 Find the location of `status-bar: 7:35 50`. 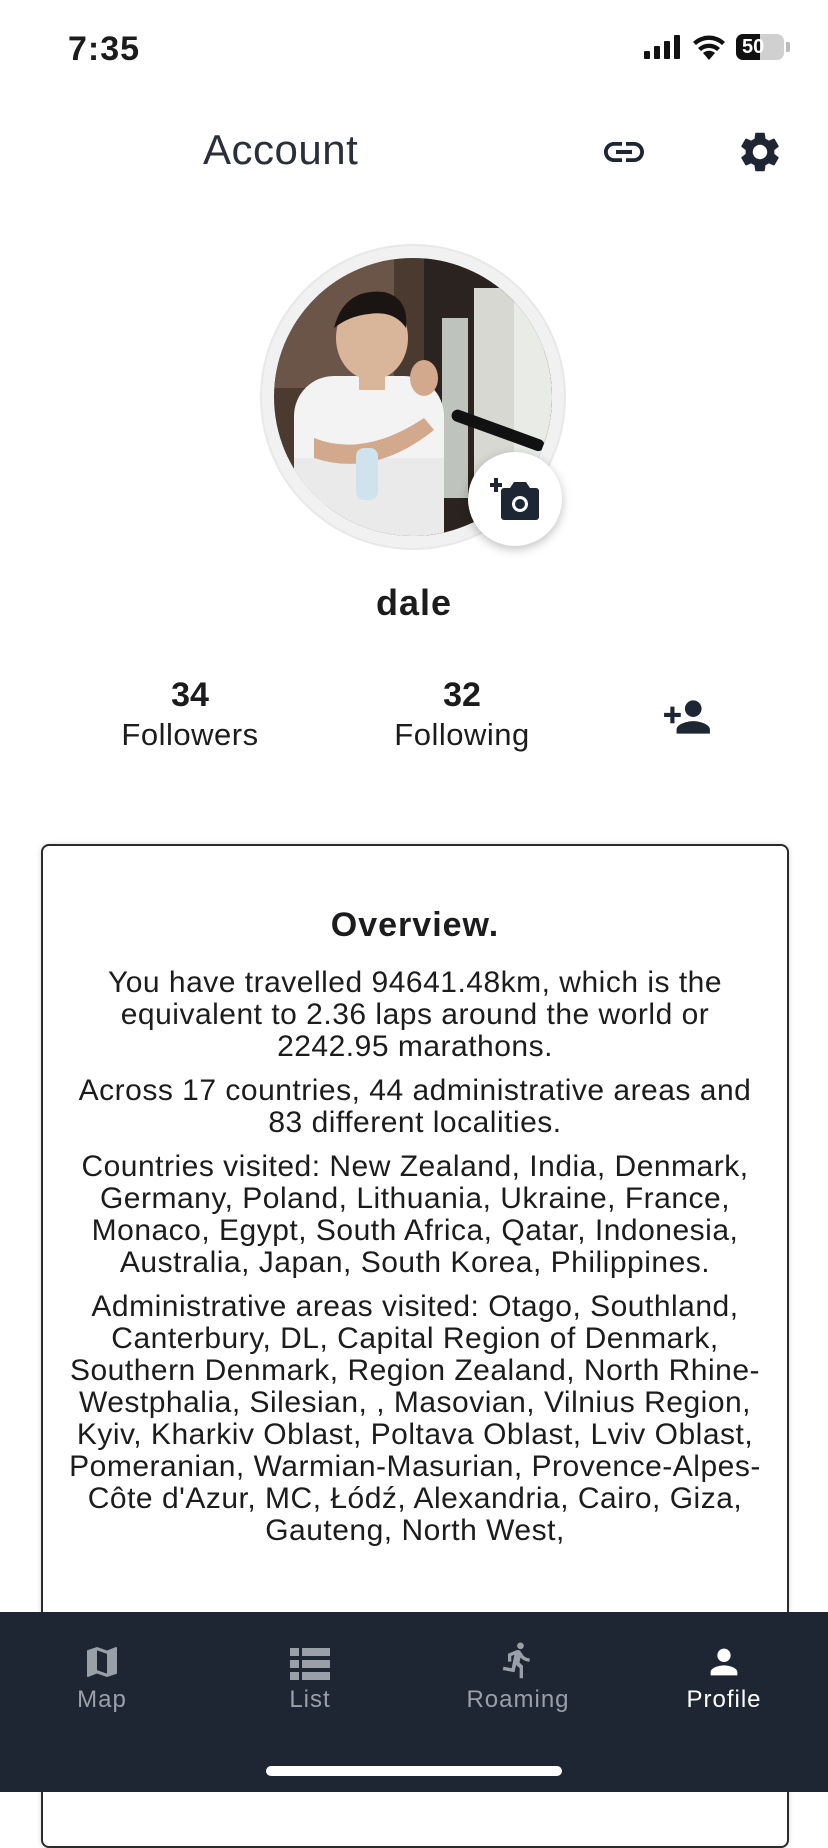

status-bar: 7:35 50 is located at coordinates (414, 50).